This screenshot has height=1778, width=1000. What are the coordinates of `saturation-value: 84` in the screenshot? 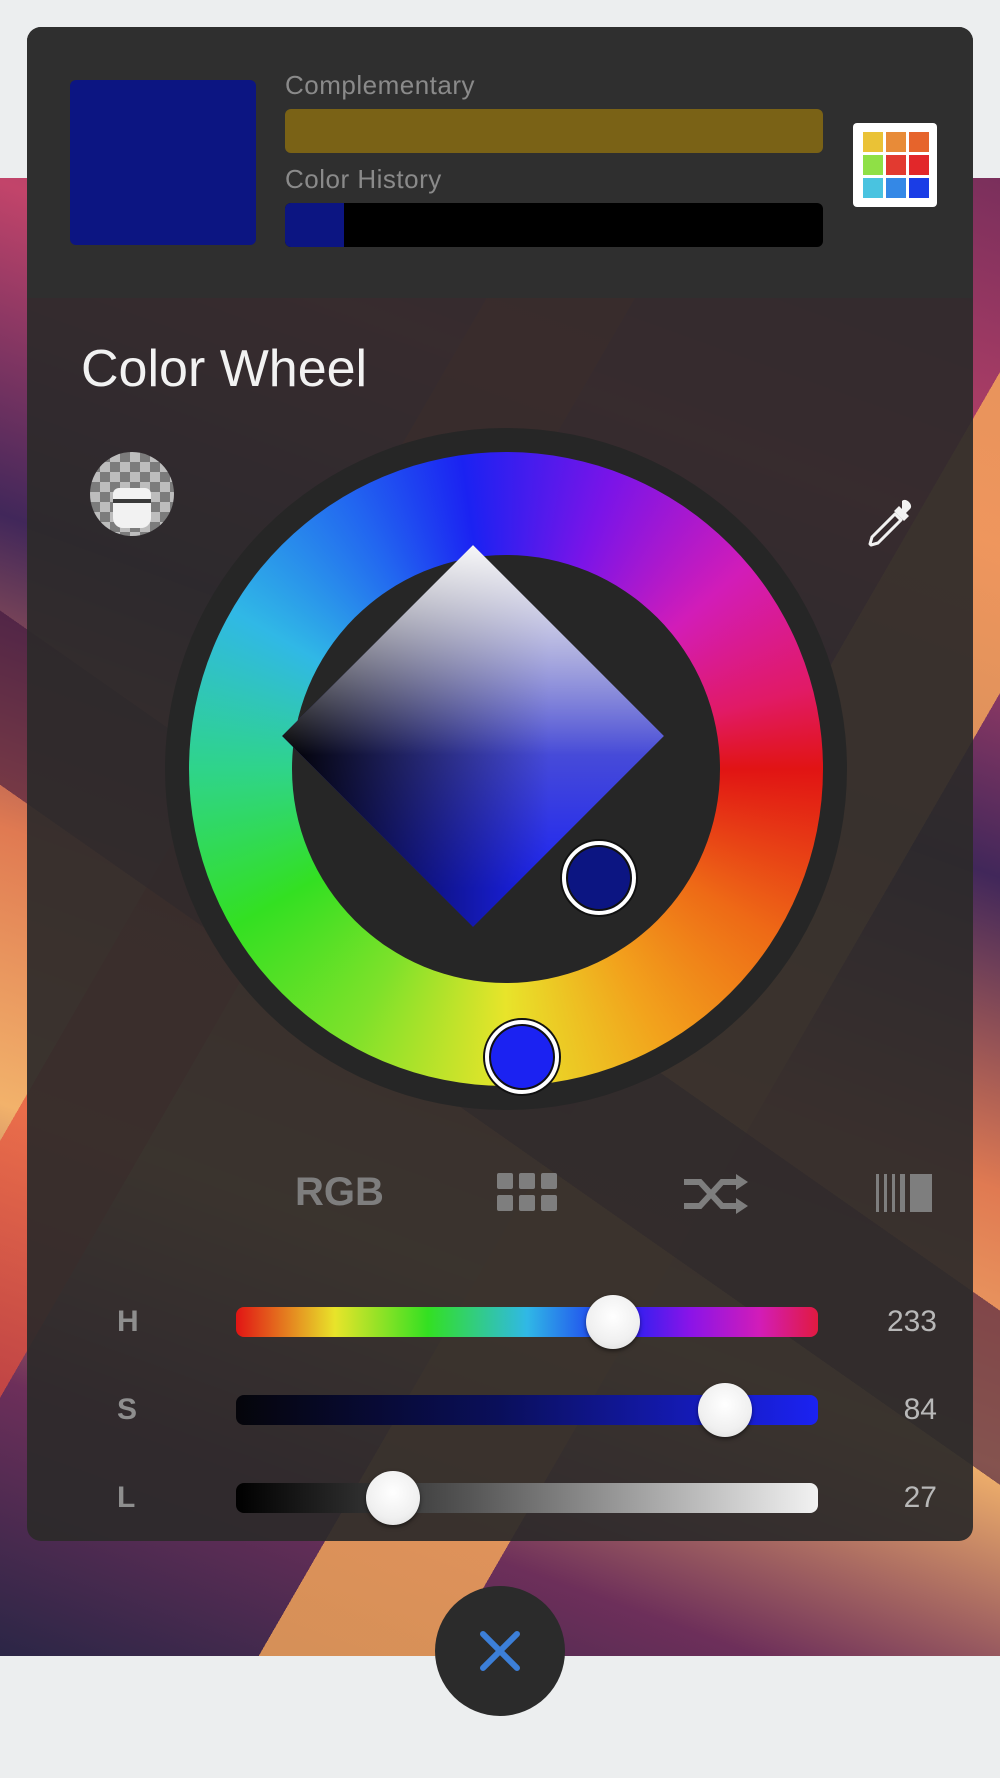 It's located at (920, 1409).